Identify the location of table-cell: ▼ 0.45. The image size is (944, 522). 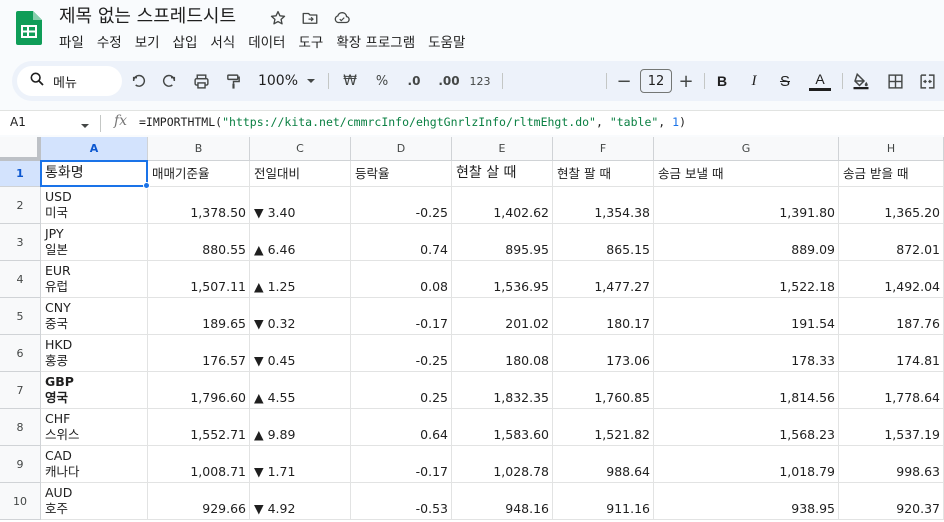
(300, 353).